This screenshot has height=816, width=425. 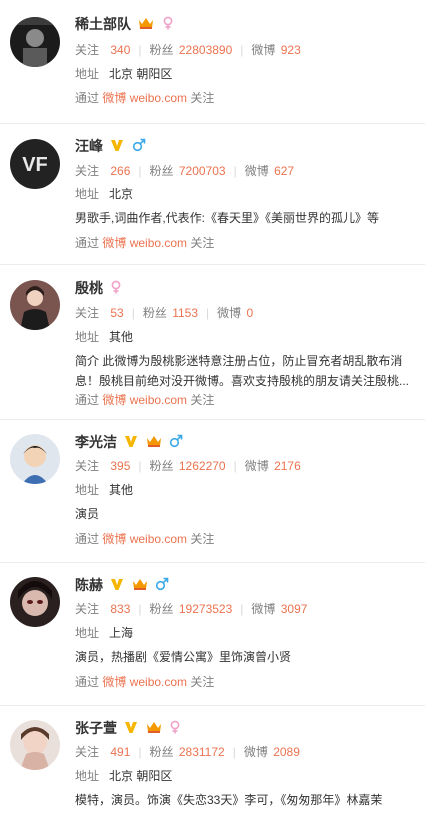 I want to click on weibo-count: 3097, so click(x=294, y=609).